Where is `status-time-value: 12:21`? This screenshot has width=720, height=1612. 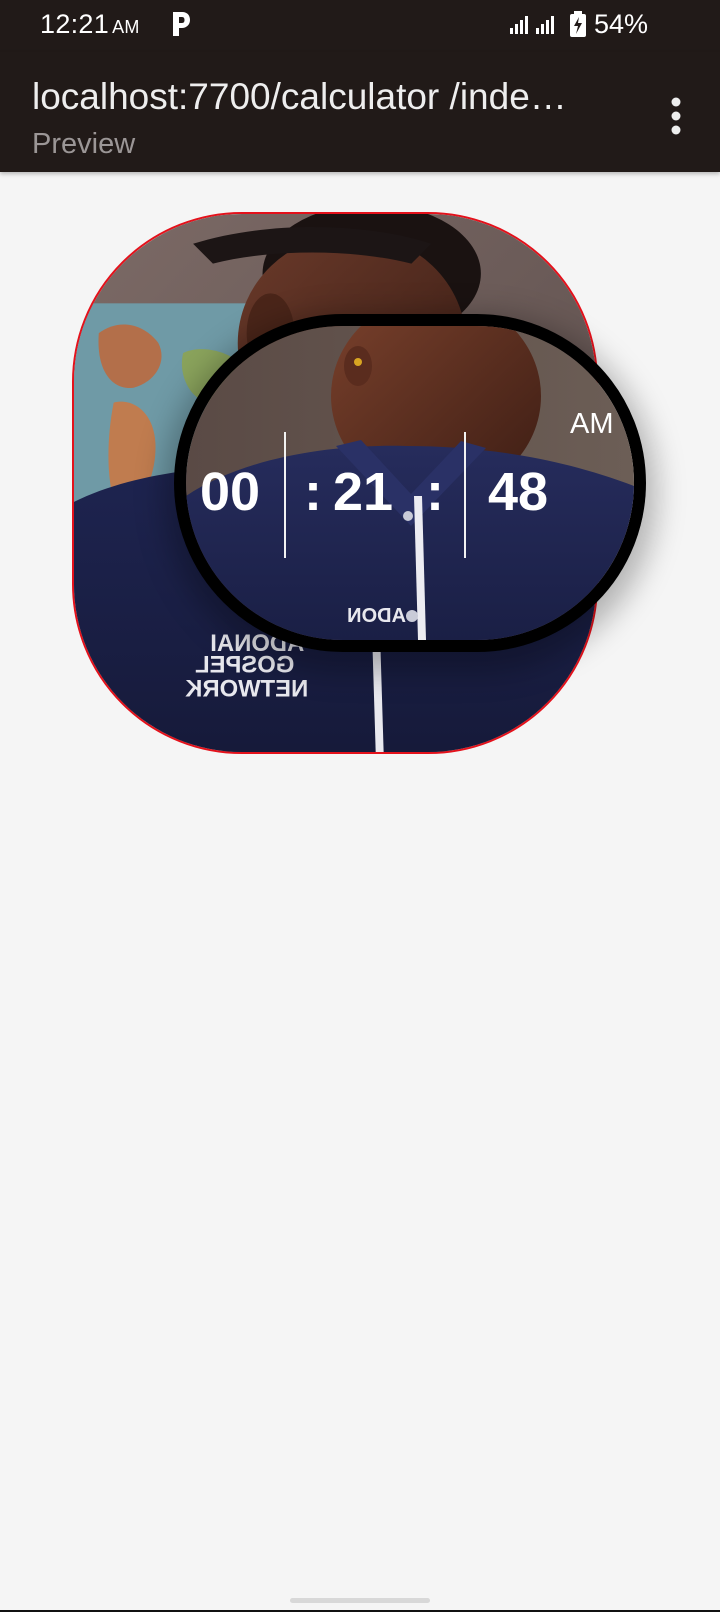
status-time-value: 12:21 is located at coordinates (75, 24).